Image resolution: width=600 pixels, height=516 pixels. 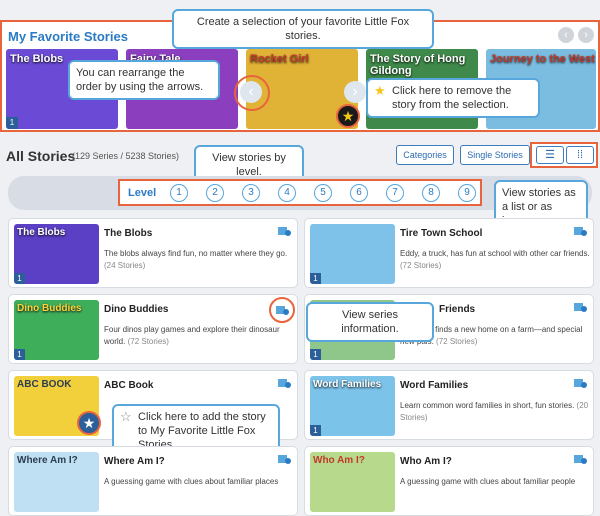 What do you see at coordinates (355, 92) in the screenshot?
I see `move-right-icon: ›` at bounding box center [355, 92].